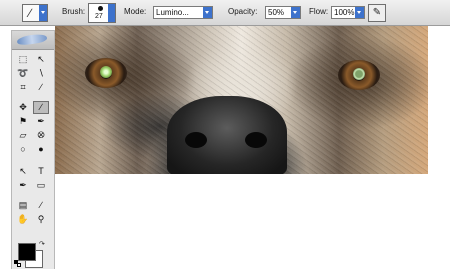 The width and height of the screenshot is (450, 269). Describe the element at coordinates (17, 263) in the screenshot. I see `default-colors-icon` at that location.